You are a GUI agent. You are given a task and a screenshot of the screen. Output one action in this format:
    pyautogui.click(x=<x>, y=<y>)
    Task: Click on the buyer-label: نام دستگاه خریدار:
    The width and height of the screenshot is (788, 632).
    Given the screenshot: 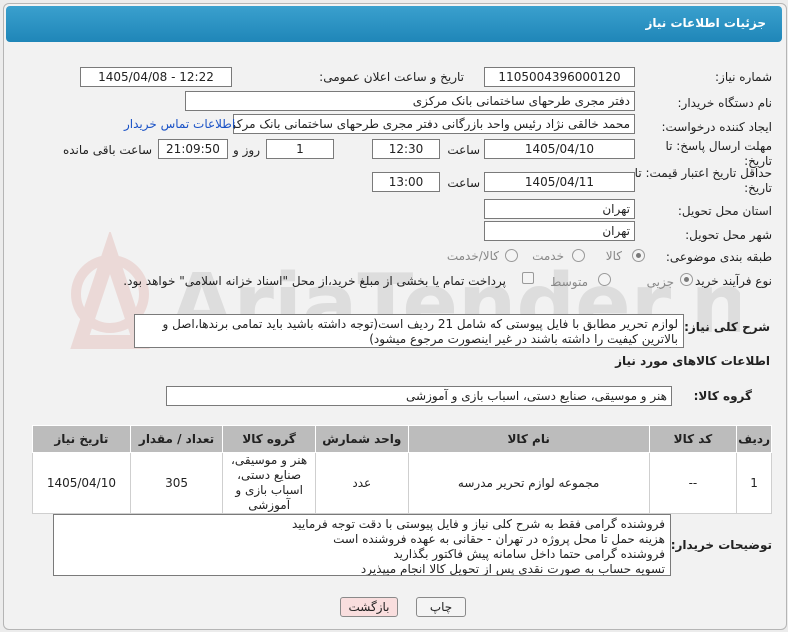 What is the action you would take?
    pyautogui.click(x=725, y=103)
    